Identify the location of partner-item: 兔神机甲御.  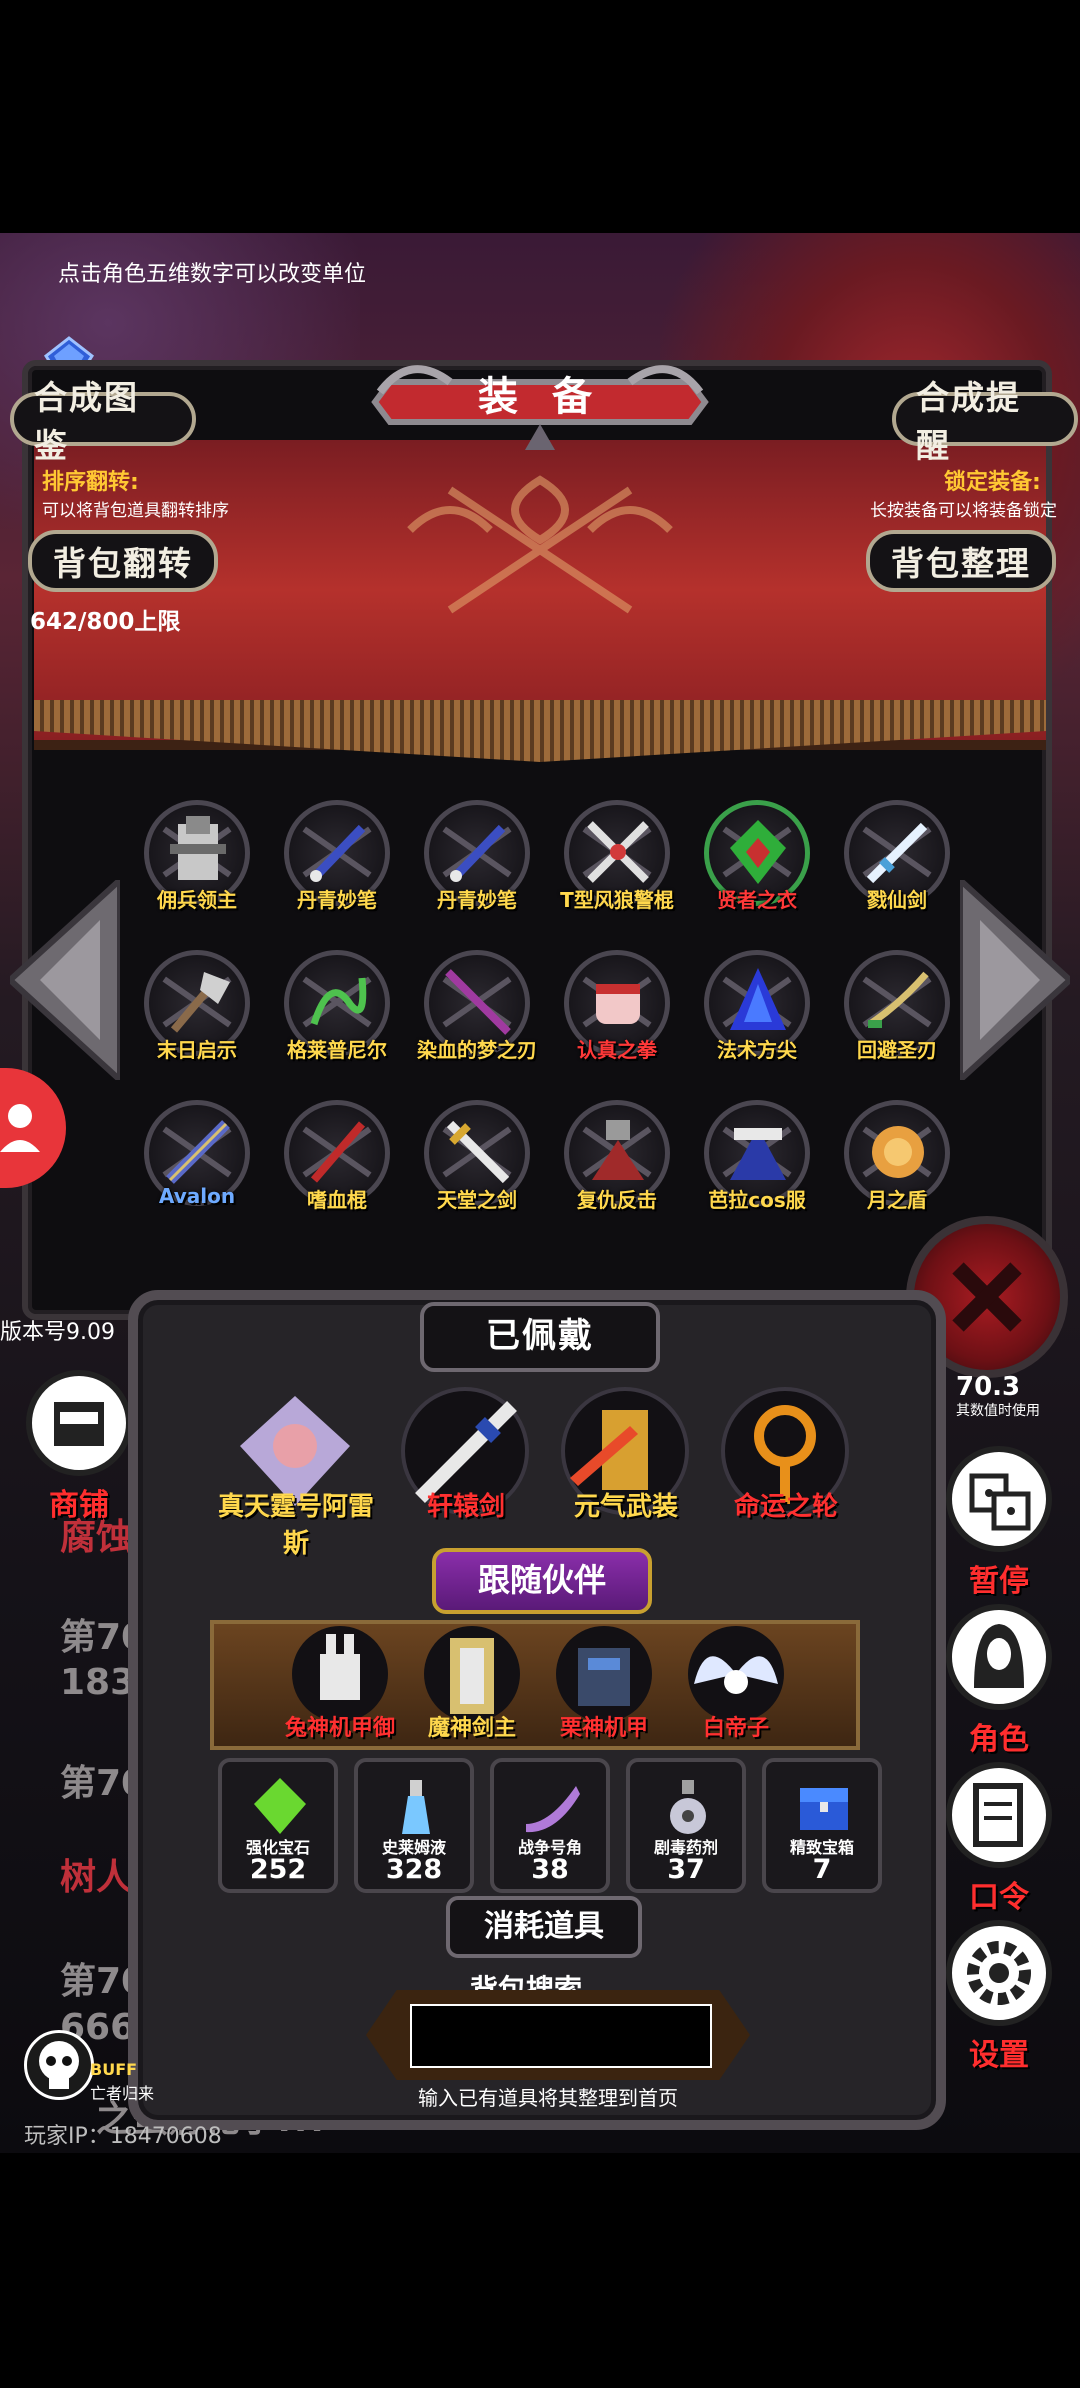
(340, 1689).